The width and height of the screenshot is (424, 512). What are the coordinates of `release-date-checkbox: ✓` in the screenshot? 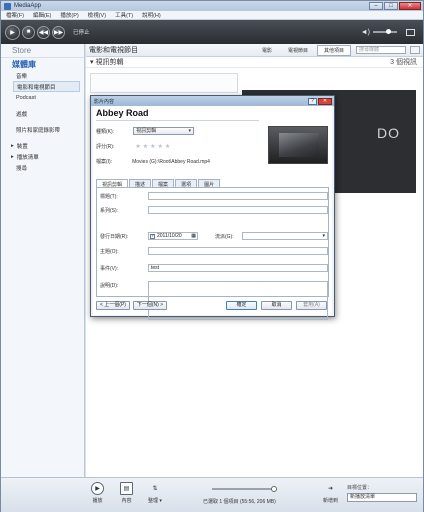 It's located at (152, 236).